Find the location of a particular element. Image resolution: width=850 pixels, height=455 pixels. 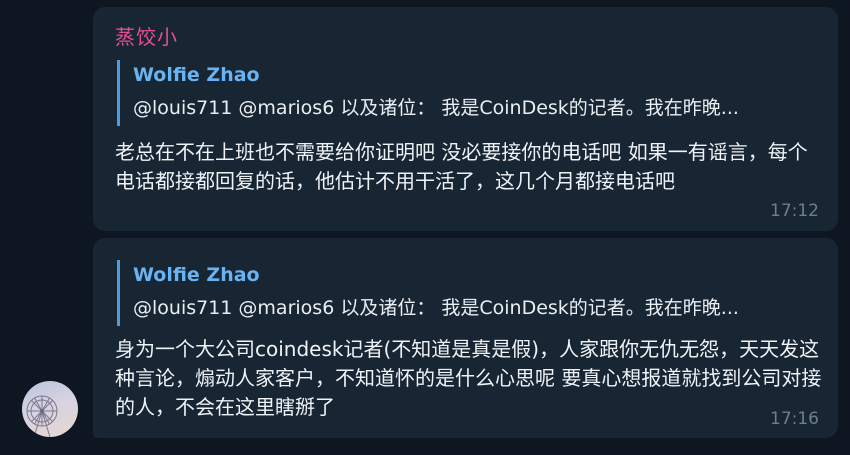

sender-name: 蒸饺小 is located at coordinates (146, 35).